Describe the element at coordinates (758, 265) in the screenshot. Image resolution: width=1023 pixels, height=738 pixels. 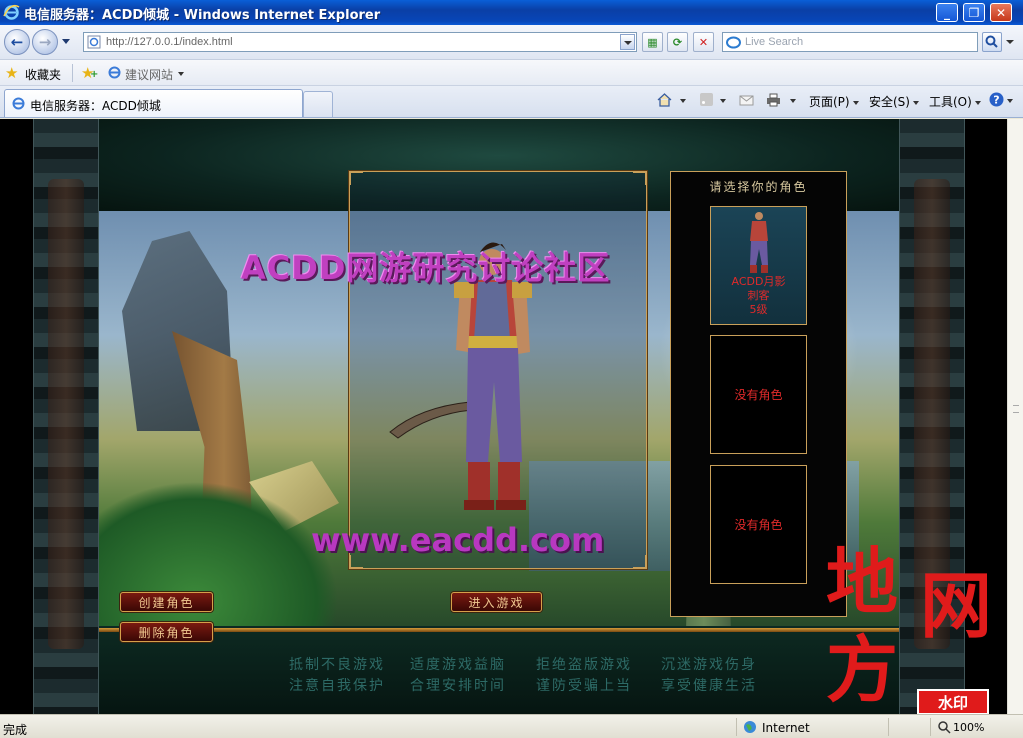
I see `character-slot-1: ACDD月影 刺客 5级` at that location.